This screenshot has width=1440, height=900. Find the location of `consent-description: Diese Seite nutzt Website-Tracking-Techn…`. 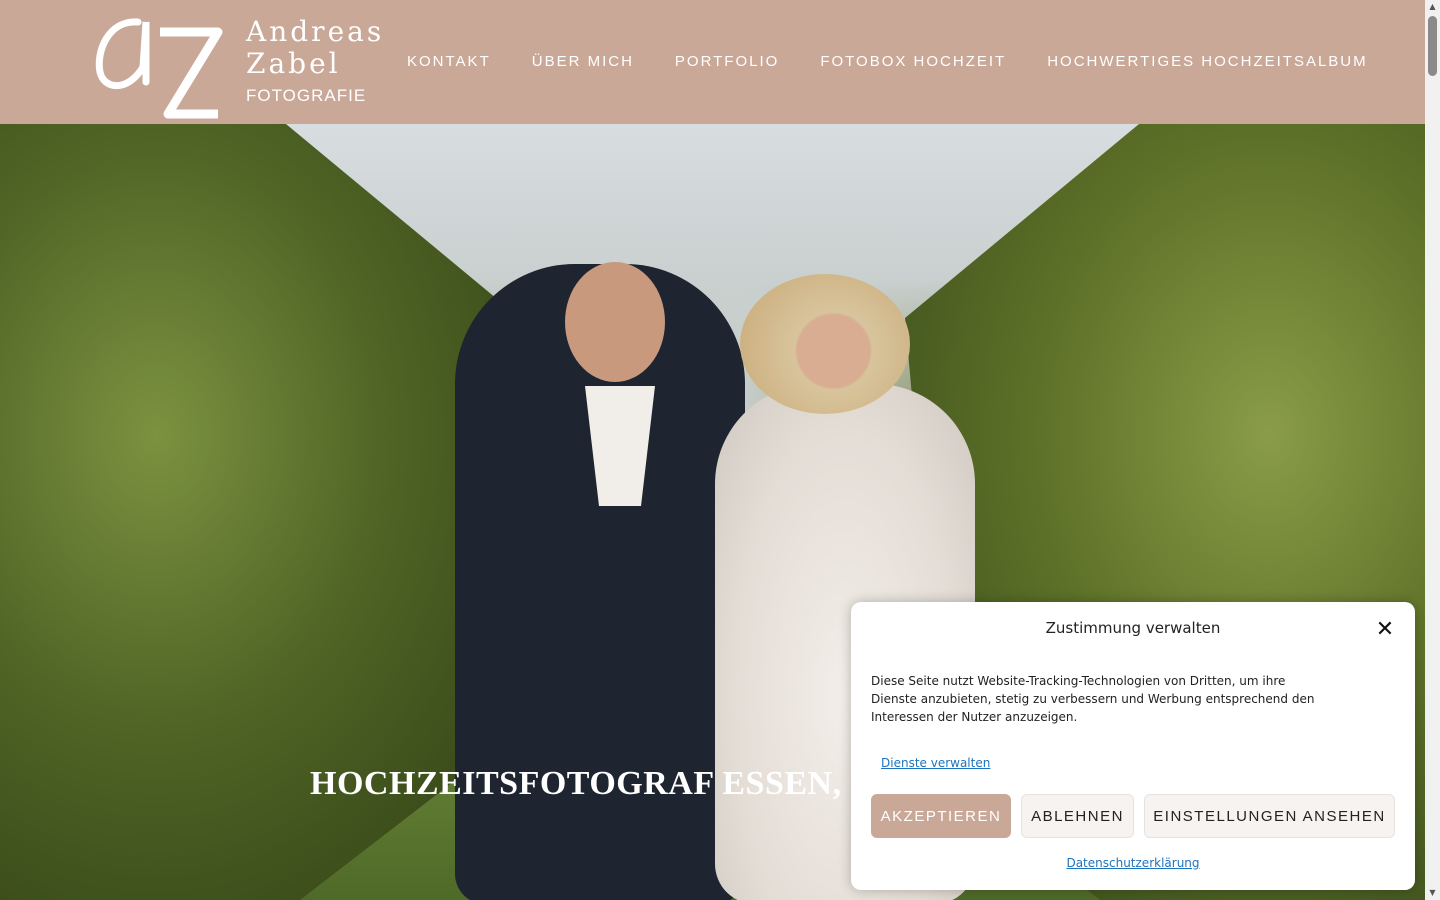

consent-description: Diese Seite nutzt Website-Tracking-Techn… is located at coordinates (1093, 699).